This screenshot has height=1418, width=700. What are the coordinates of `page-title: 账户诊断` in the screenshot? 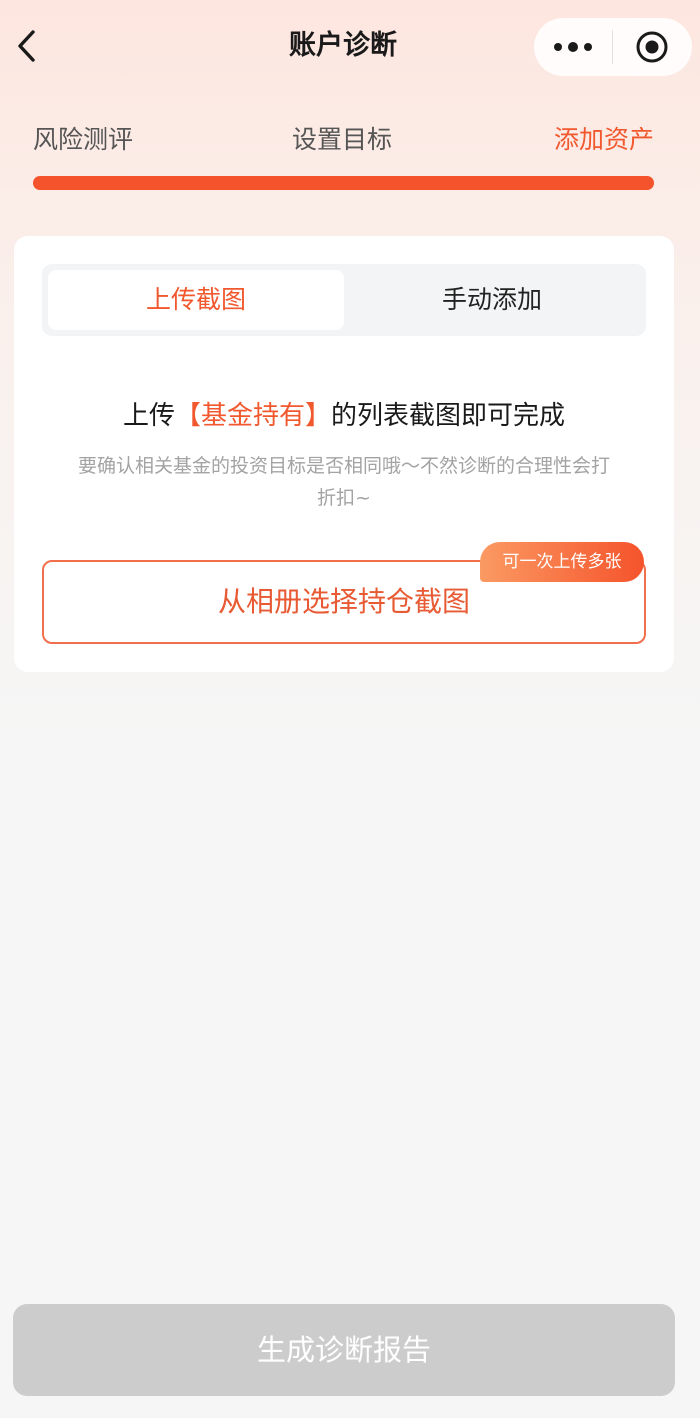 It's located at (343, 45).